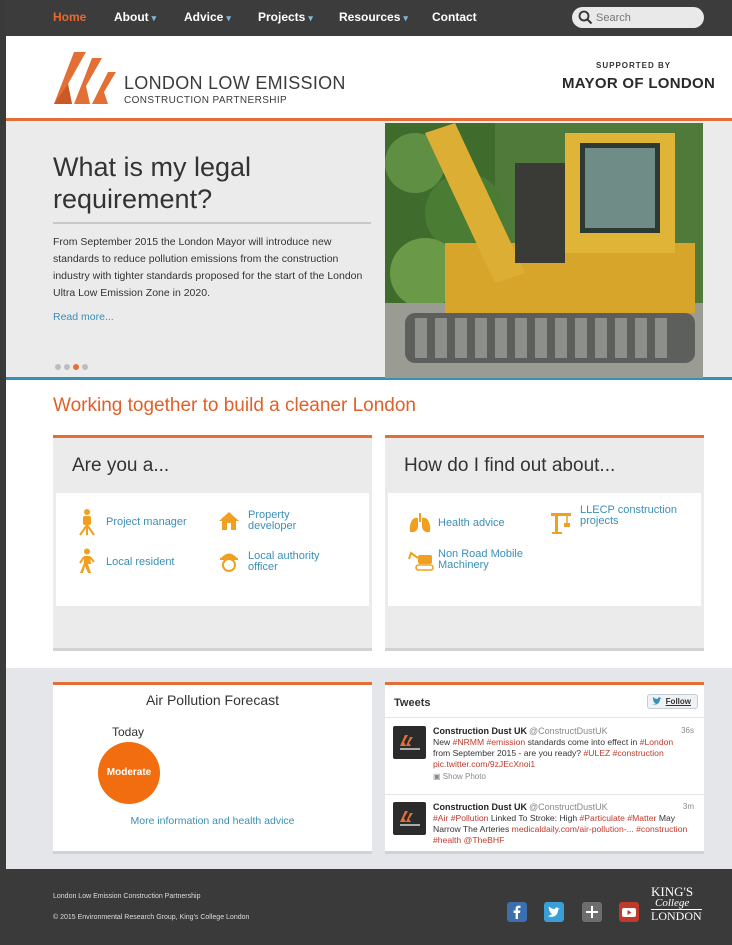 The width and height of the screenshot is (732, 945). Describe the element at coordinates (554, 912) in the screenshot. I see `twitter-icon` at that location.